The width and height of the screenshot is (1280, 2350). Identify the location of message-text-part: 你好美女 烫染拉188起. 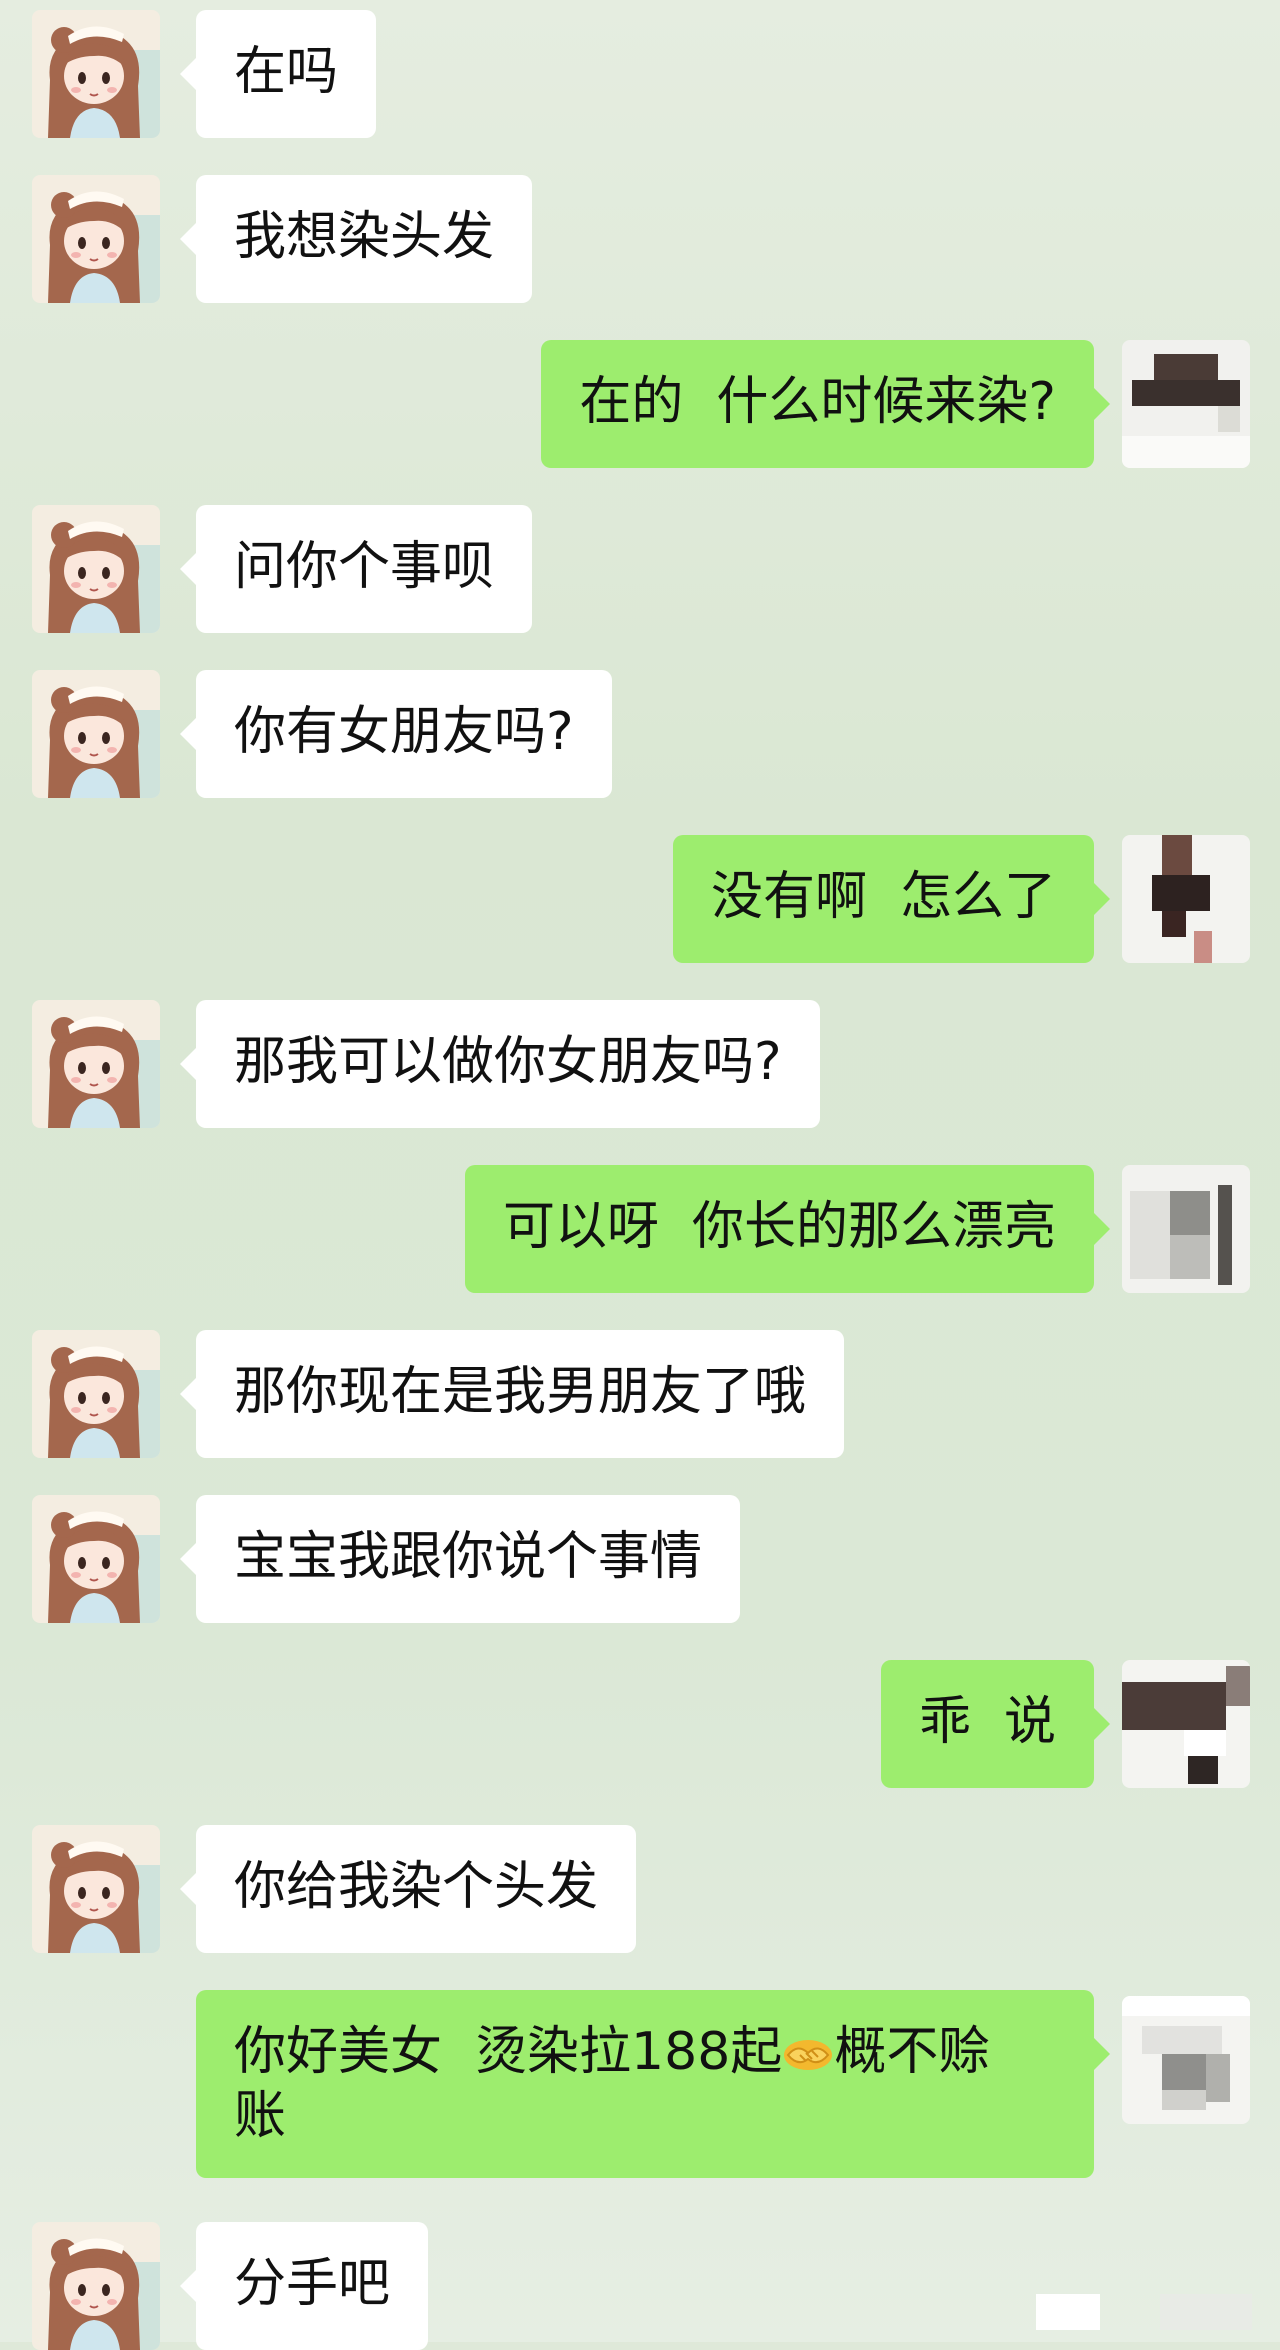
(508, 2052).